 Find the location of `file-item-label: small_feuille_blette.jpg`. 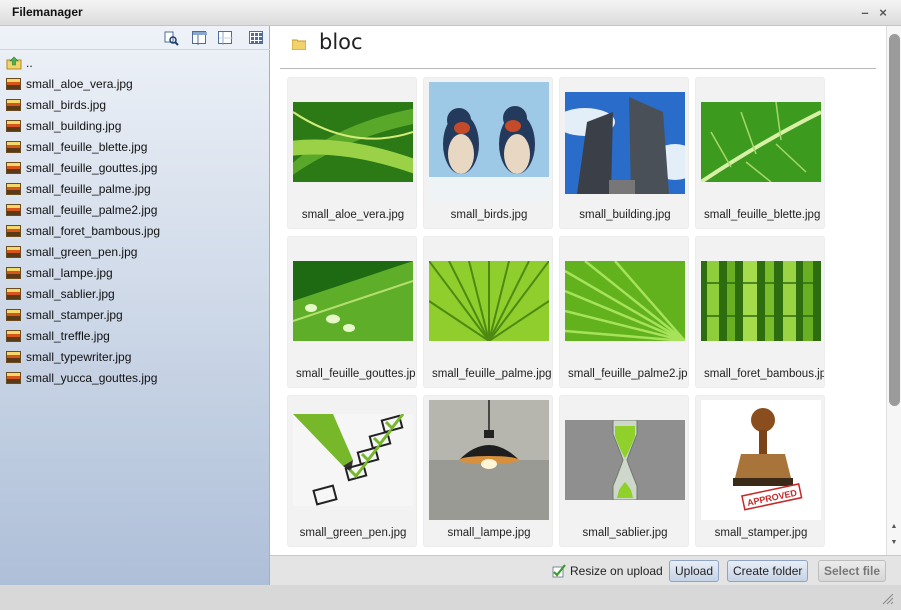

file-item-label: small_feuille_blette.jpg is located at coordinates (87, 147).